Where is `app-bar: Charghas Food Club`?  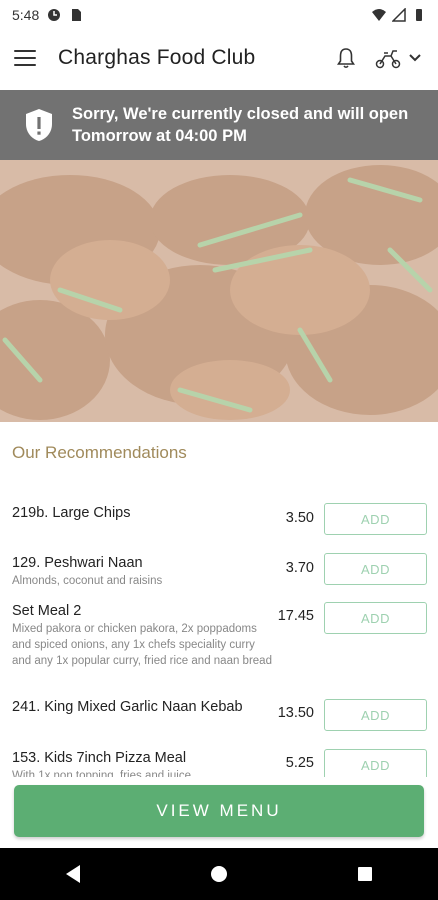 app-bar: Charghas Food Club is located at coordinates (219, 58).